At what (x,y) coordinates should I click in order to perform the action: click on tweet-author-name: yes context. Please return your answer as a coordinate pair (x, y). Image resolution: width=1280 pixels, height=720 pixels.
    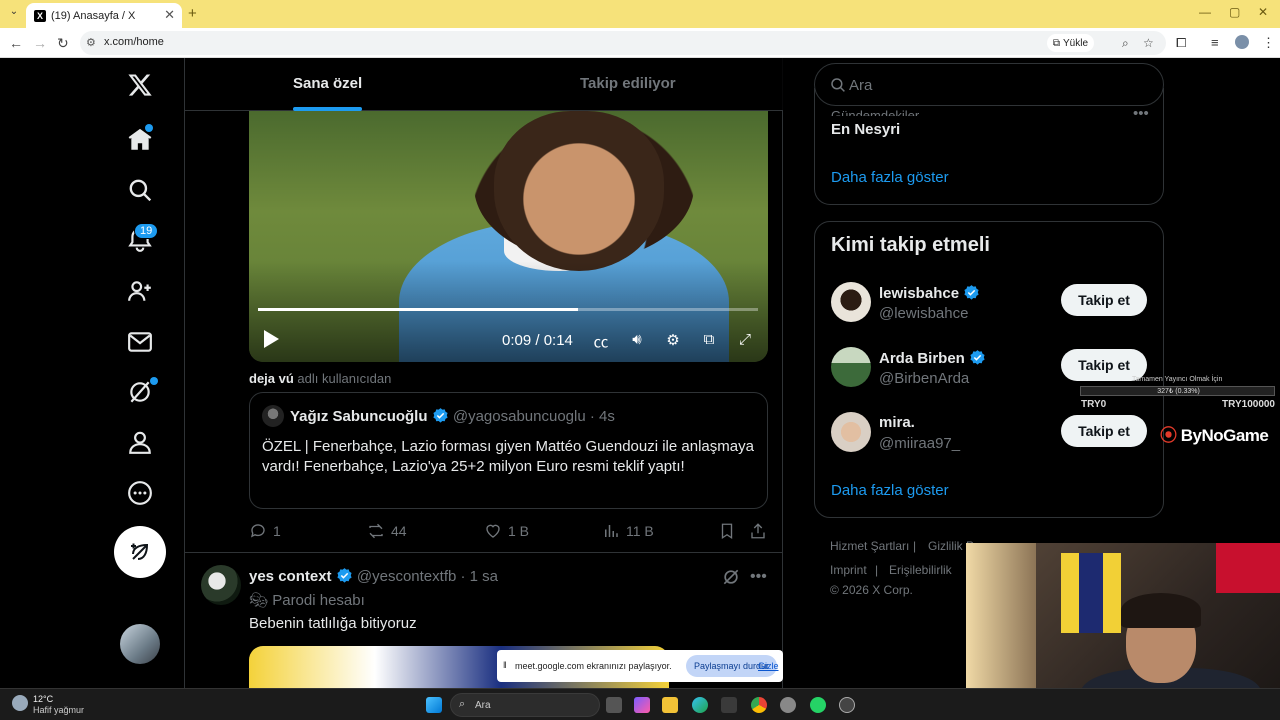
    Looking at the image, I should click on (290, 576).